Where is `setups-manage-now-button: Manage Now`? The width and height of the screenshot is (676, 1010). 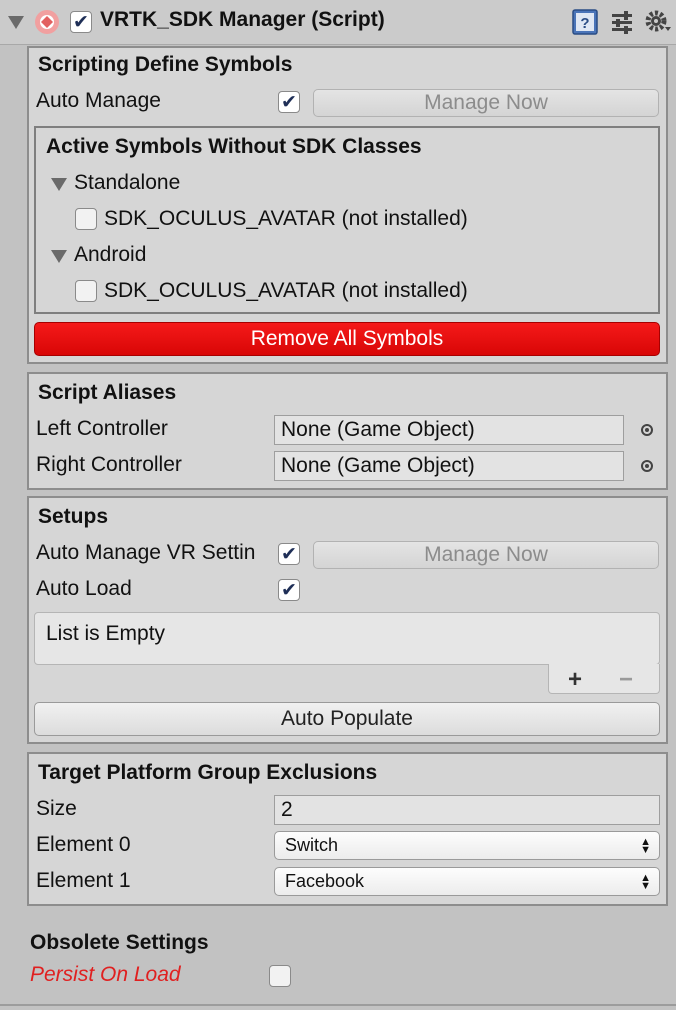
setups-manage-now-button: Manage Now is located at coordinates (486, 555).